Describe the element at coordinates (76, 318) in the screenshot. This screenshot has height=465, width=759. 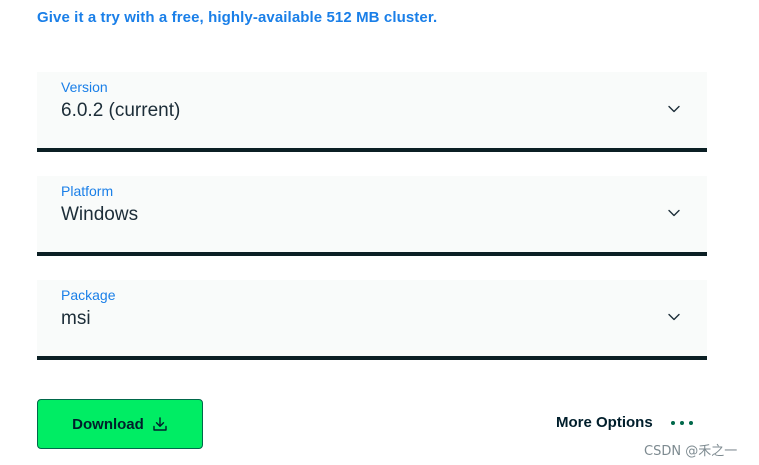
I see `package-value: msi` at that location.